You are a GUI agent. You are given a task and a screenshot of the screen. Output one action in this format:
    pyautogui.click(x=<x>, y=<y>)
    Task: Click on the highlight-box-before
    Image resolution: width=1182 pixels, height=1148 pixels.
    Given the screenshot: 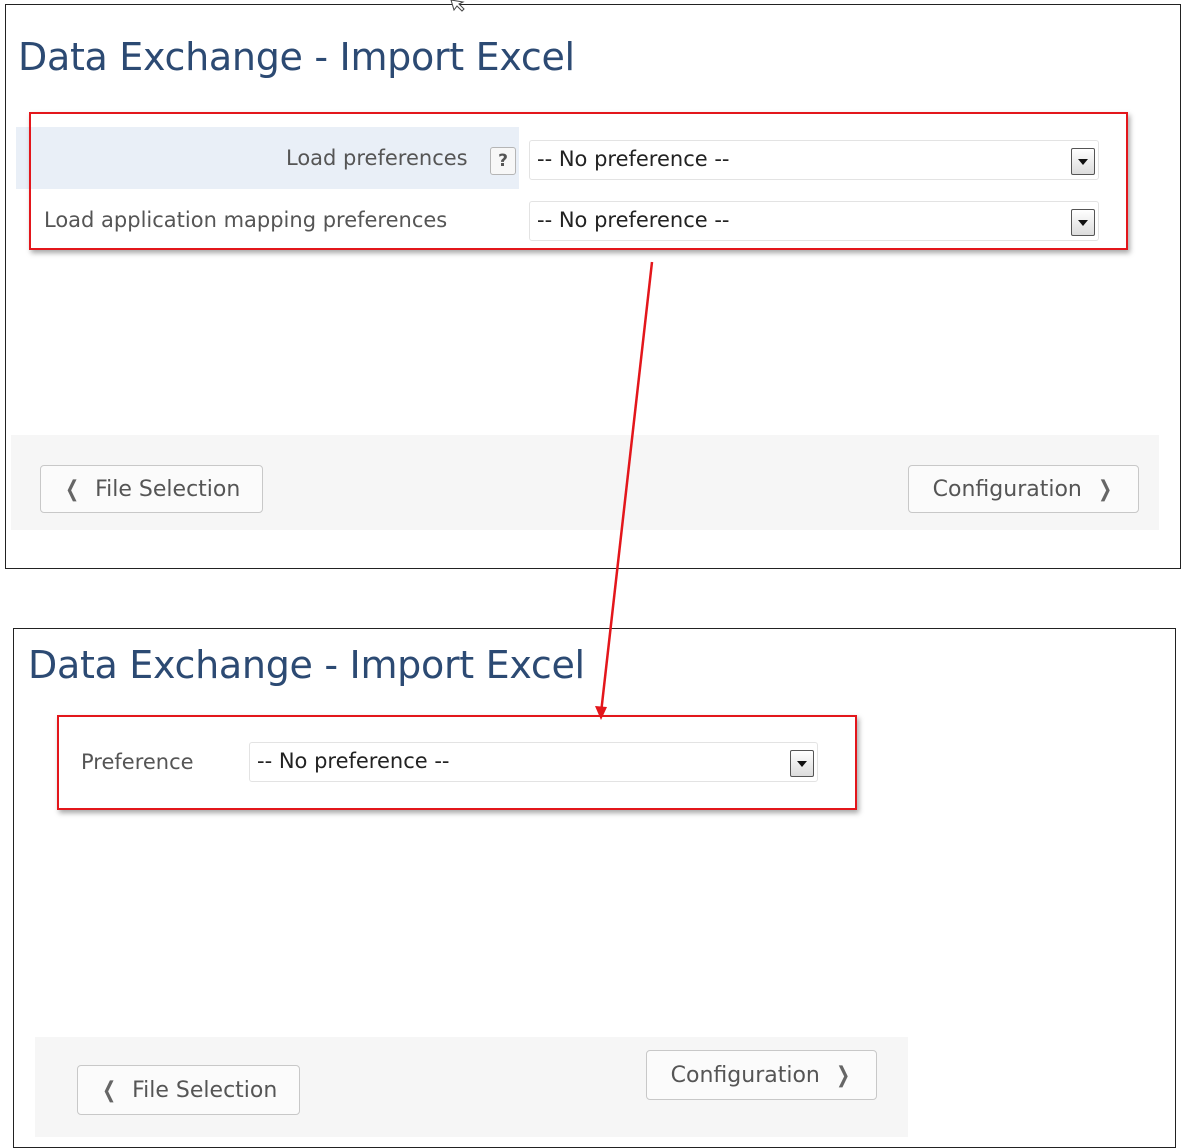 What is the action you would take?
    pyautogui.click(x=578, y=181)
    